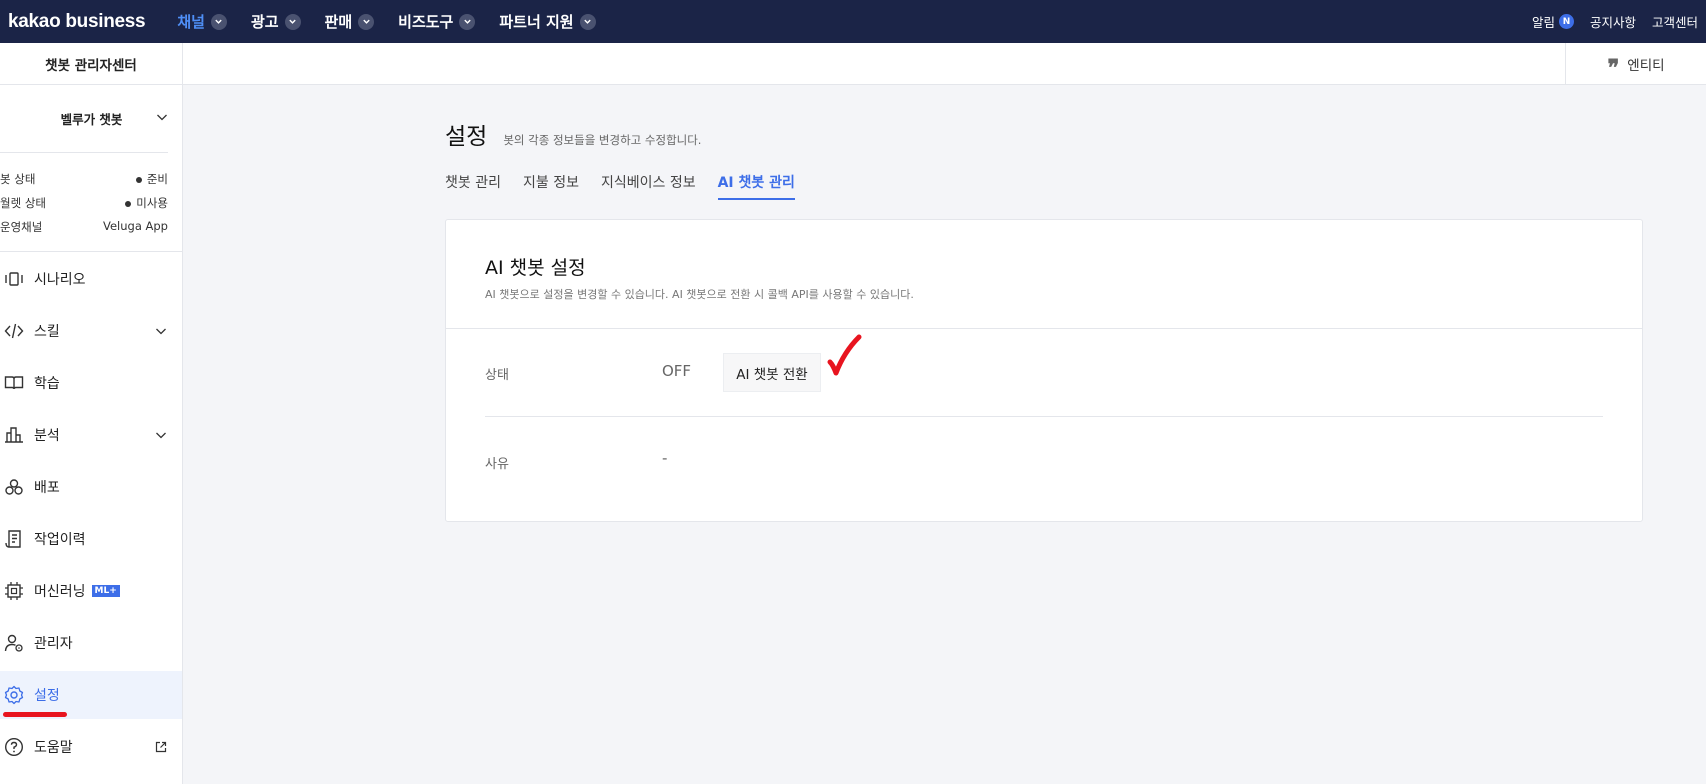 The width and height of the screenshot is (1706, 784). Describe the element at coordinates (47, 384) in the screenshot. I see `menu-label: 학습` at that location.